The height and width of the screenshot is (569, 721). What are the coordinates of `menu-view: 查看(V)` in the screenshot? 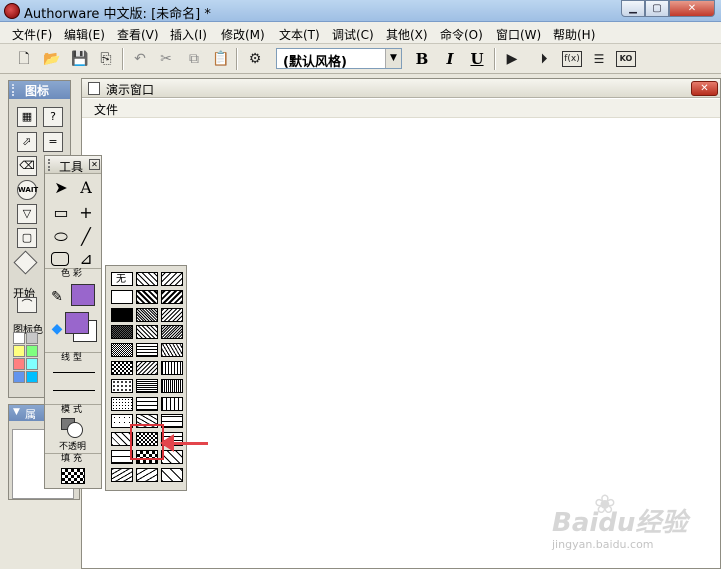 It's located at (138, 34).